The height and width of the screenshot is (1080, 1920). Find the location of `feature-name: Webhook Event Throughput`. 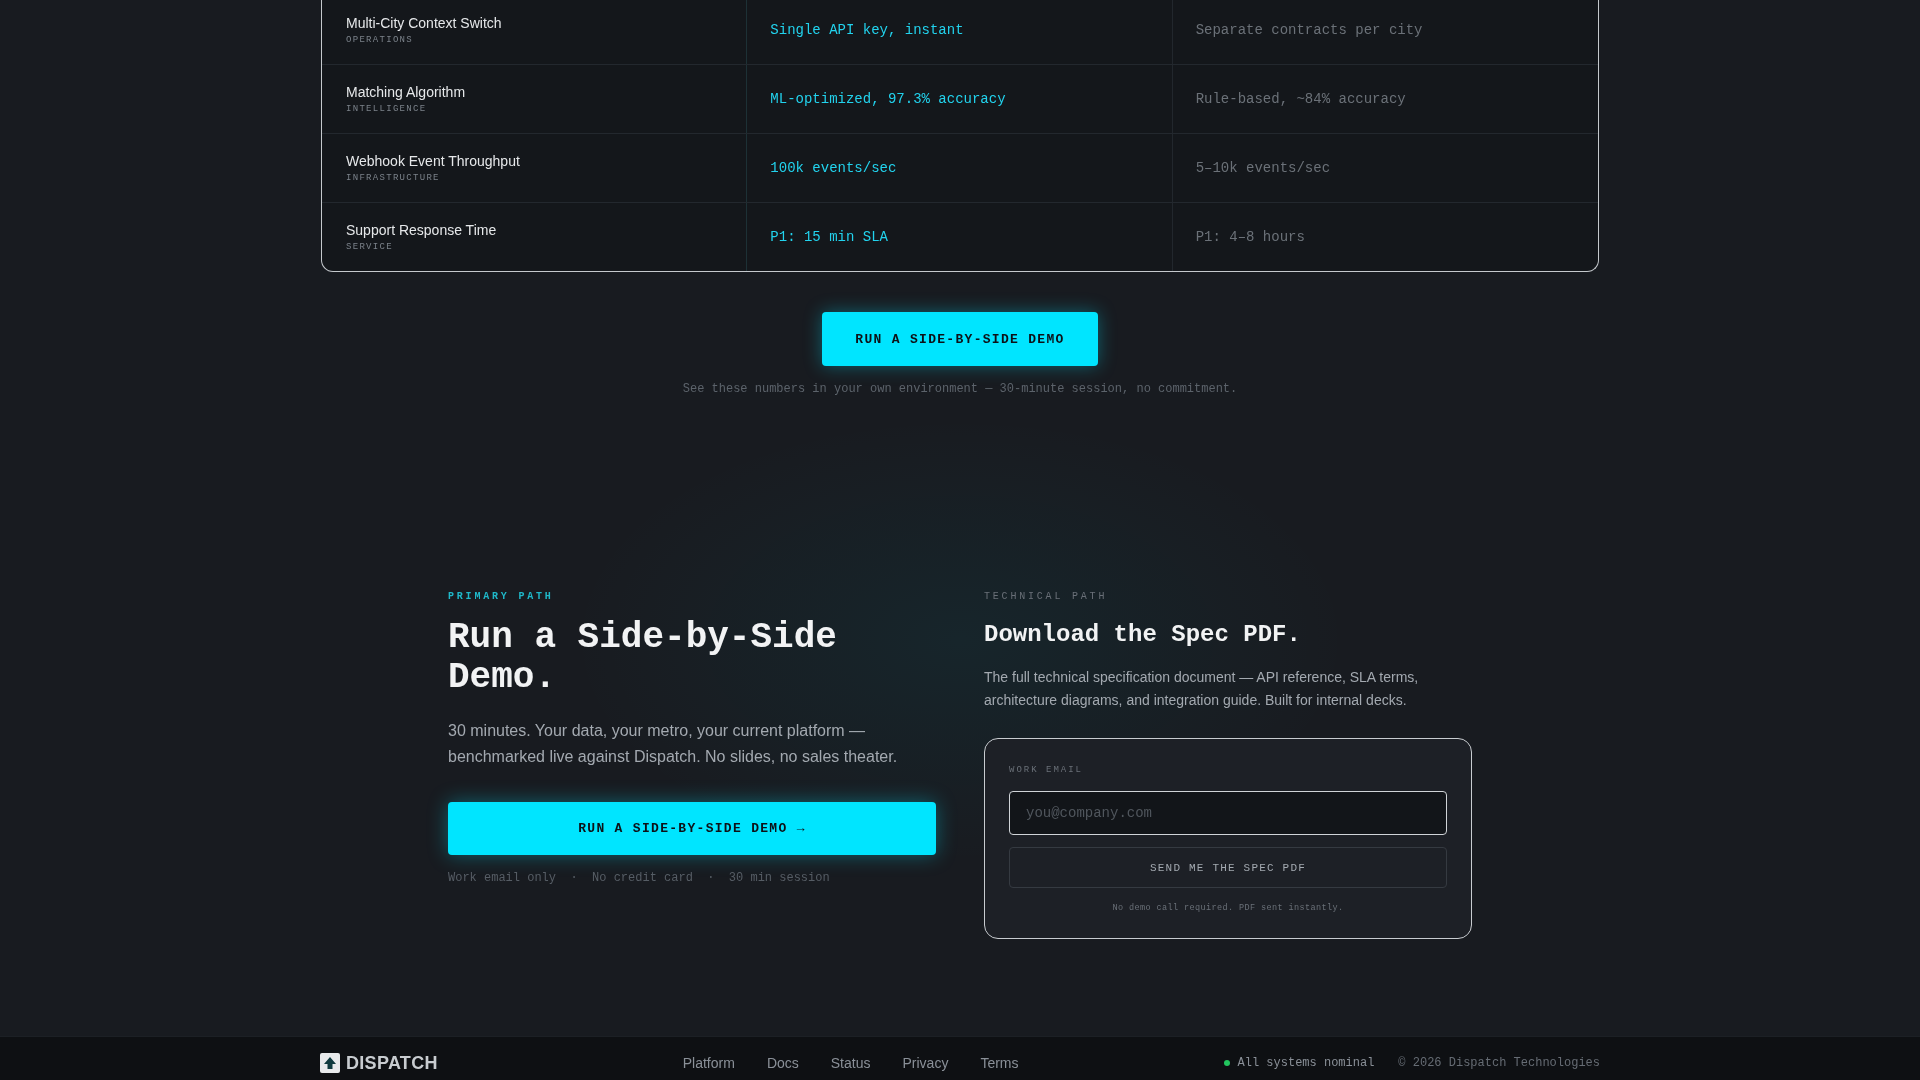

feature-name: Webhook Event Throughput is located at coordinates (433, 161).